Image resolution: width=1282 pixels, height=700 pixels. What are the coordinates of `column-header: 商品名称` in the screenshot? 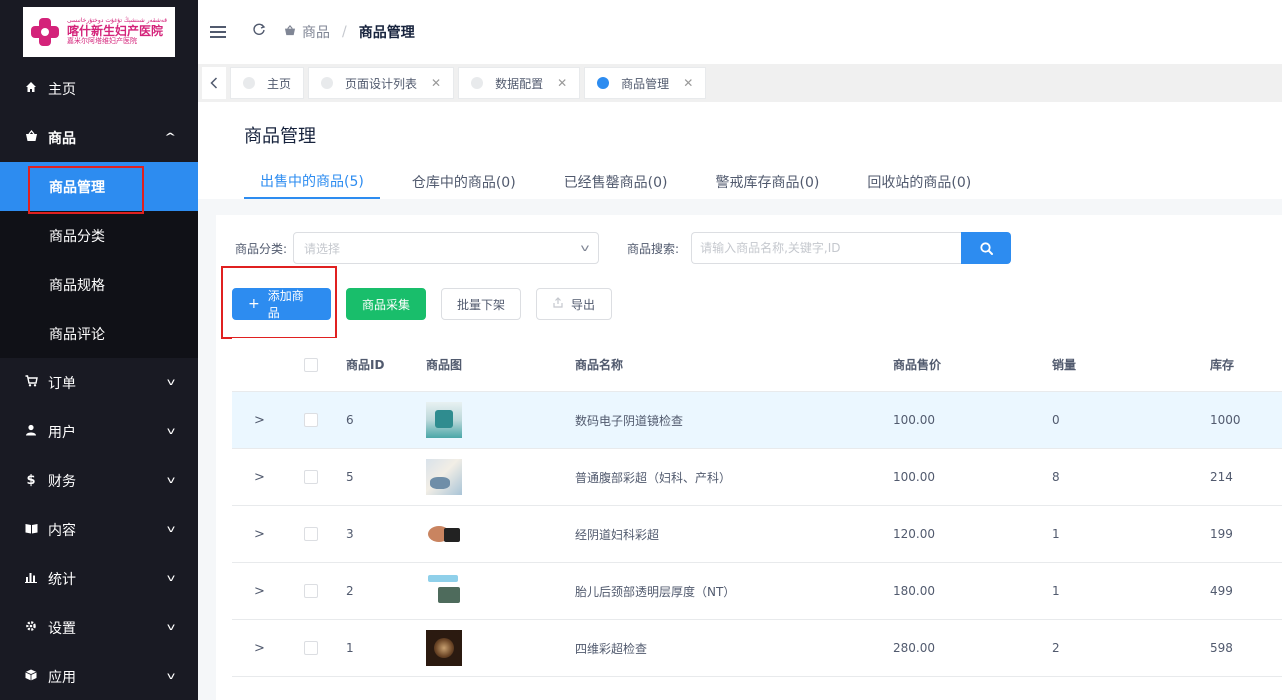 It's located at (599, 365).